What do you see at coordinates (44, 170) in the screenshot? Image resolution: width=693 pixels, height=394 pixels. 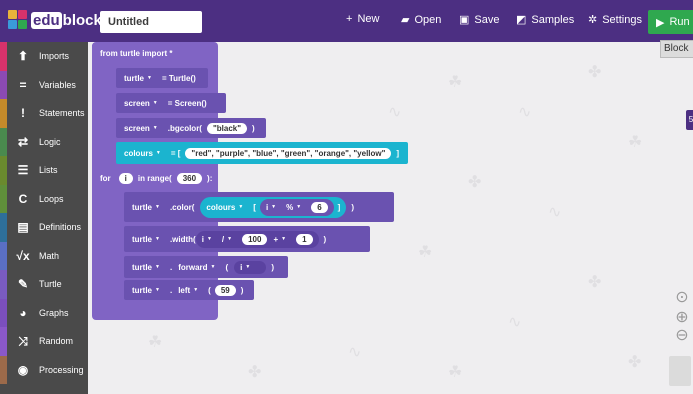 I see `sidebar-item-lists: ☰ Lists` at bounding box center [44, 170].